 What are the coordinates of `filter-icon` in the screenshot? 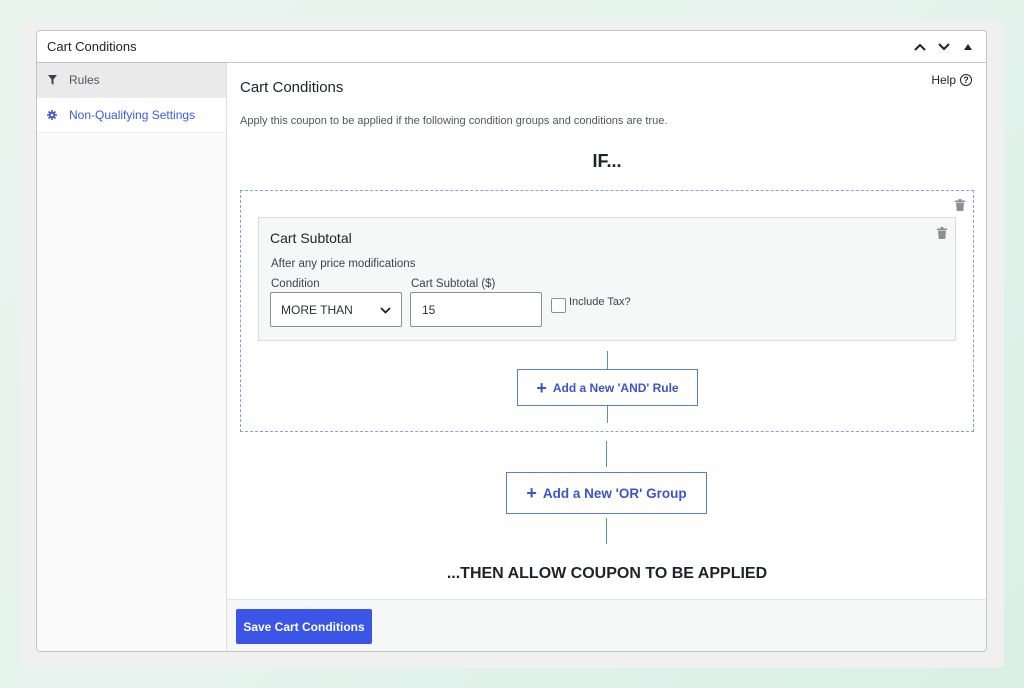 It's located at (52, 80).